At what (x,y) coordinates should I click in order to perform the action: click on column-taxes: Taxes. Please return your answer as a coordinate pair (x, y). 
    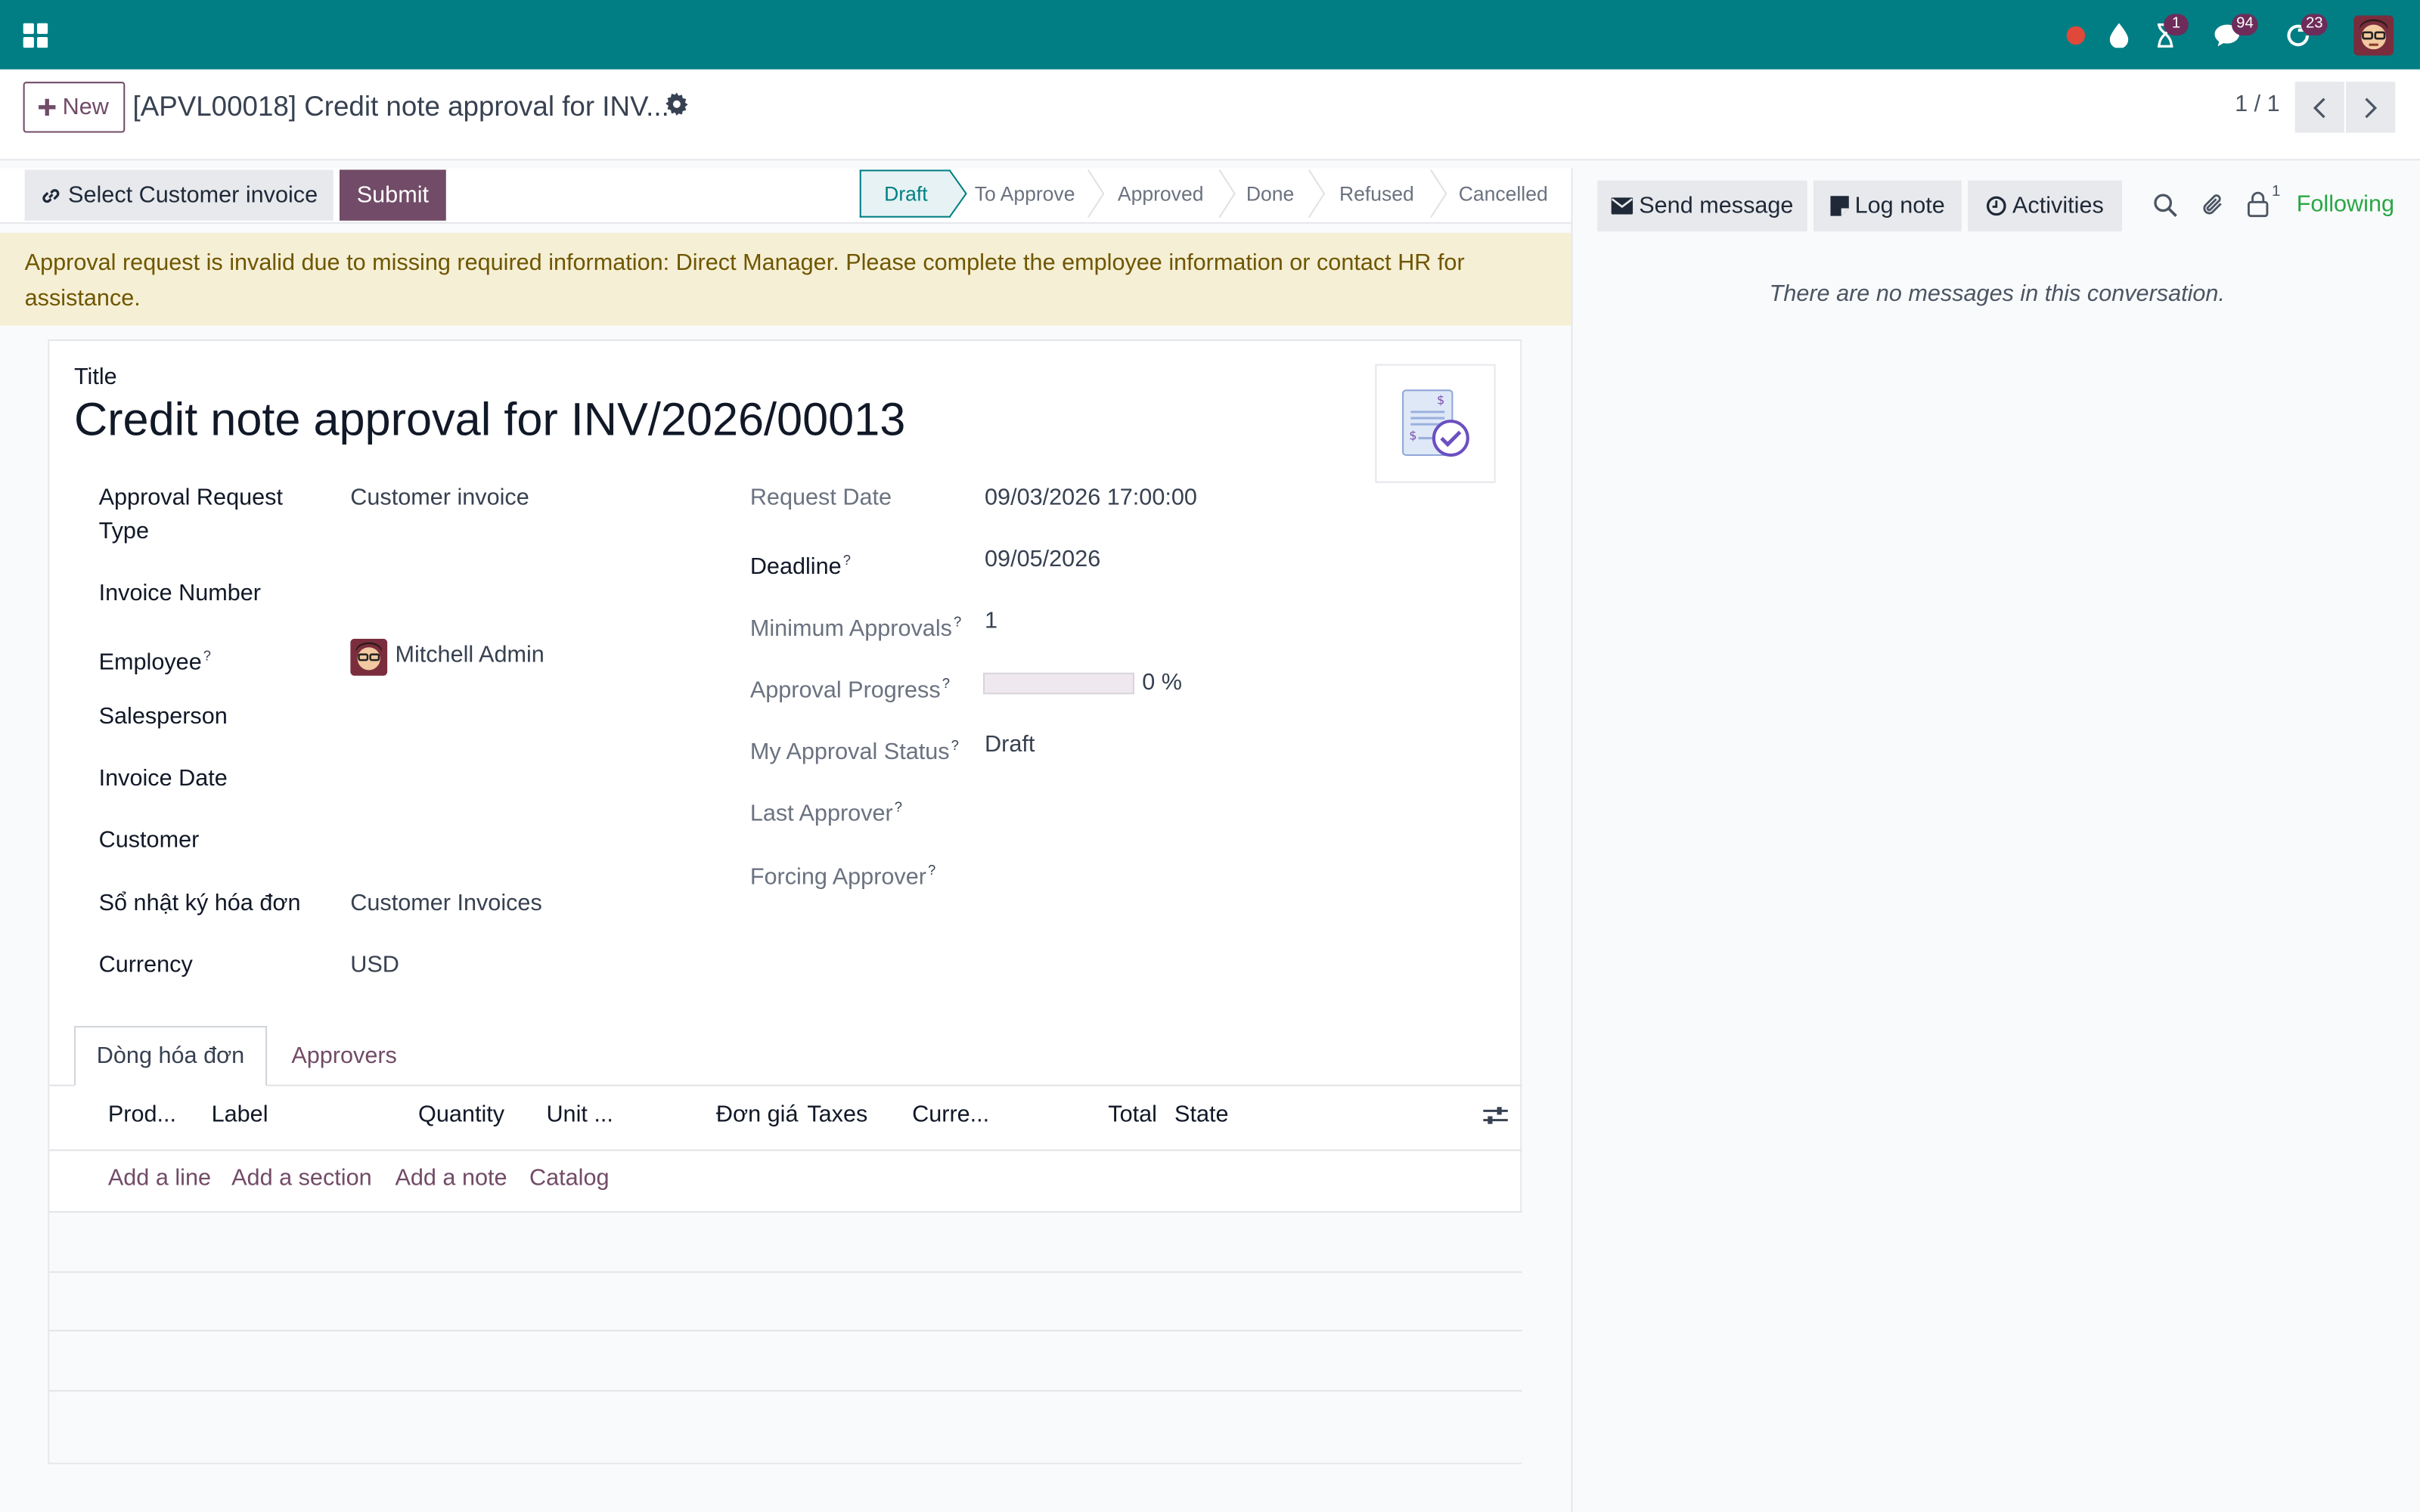
    Looking at the image, I should click on (837, 1114).